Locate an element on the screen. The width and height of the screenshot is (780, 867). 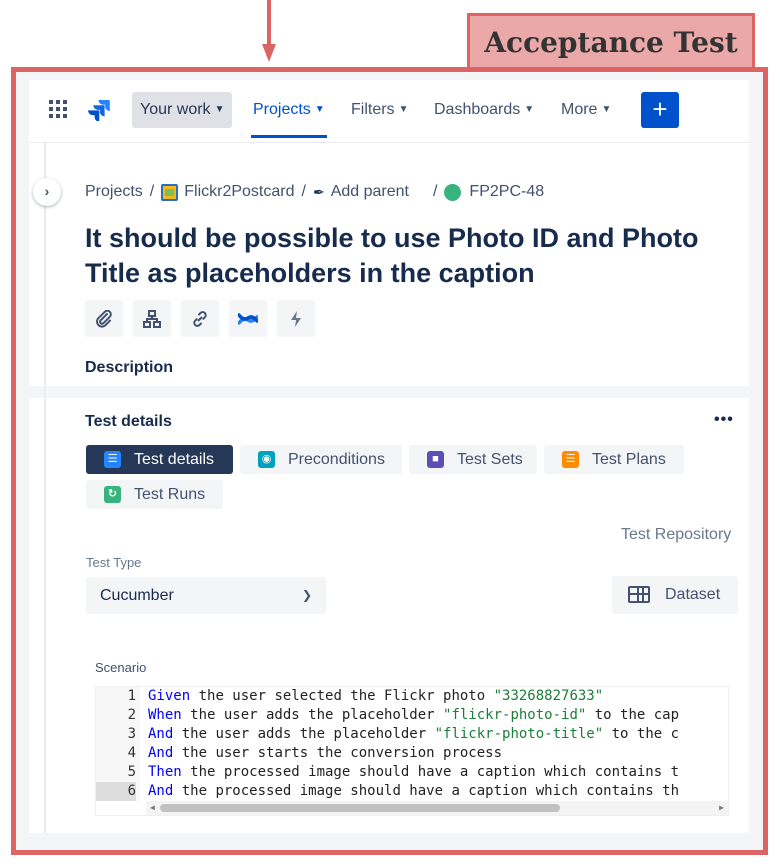
tab-test-details: ☰ Test details is located at coordinates (159, 459).